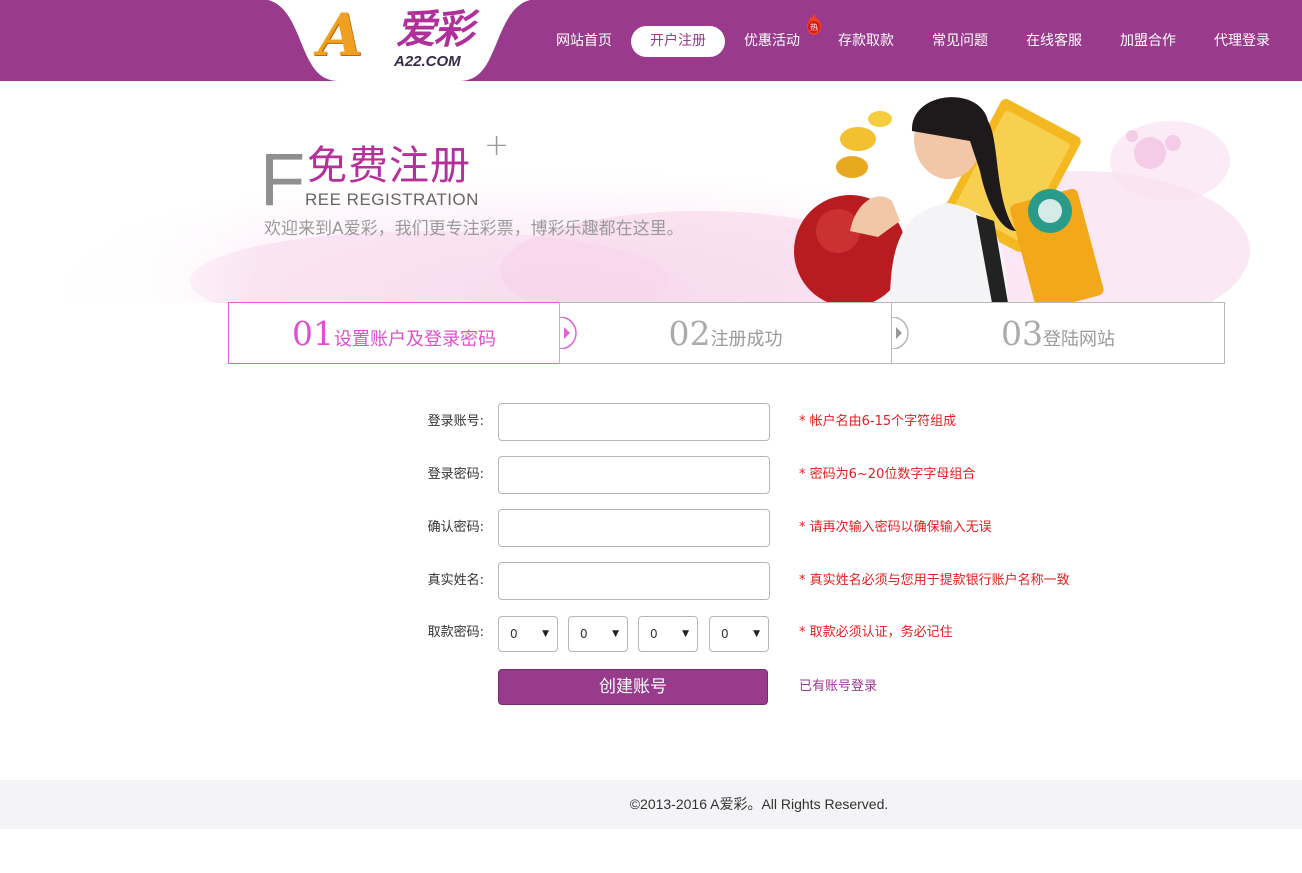  I want to click on withdraw-pin-digit-1: 0 ▼, so click(528, 634).